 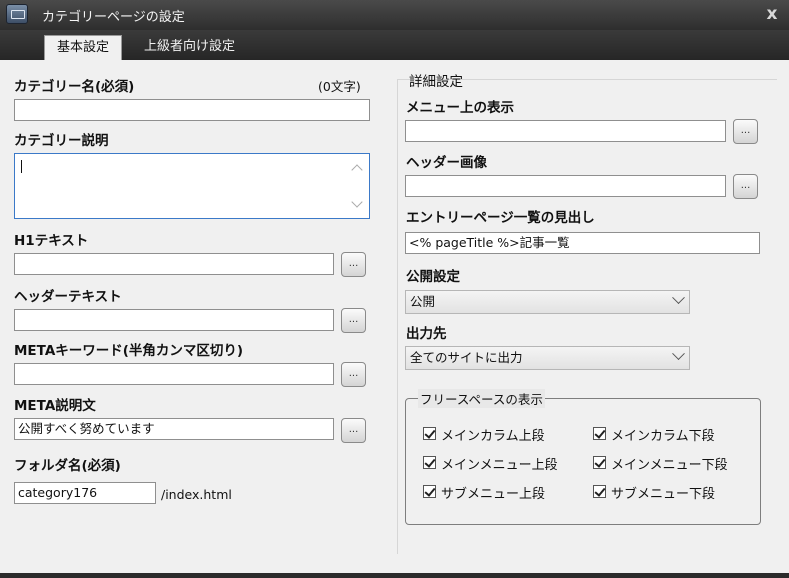 I want to click on meta-desc-label: META説明文, so click(x=55, y=406).